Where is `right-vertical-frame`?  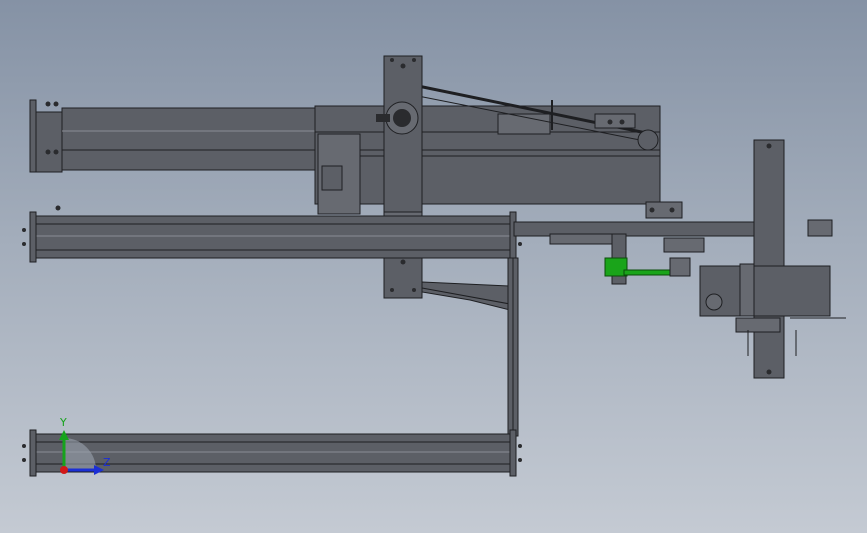
right-vertical-frame is located at coordinates (772, 259).